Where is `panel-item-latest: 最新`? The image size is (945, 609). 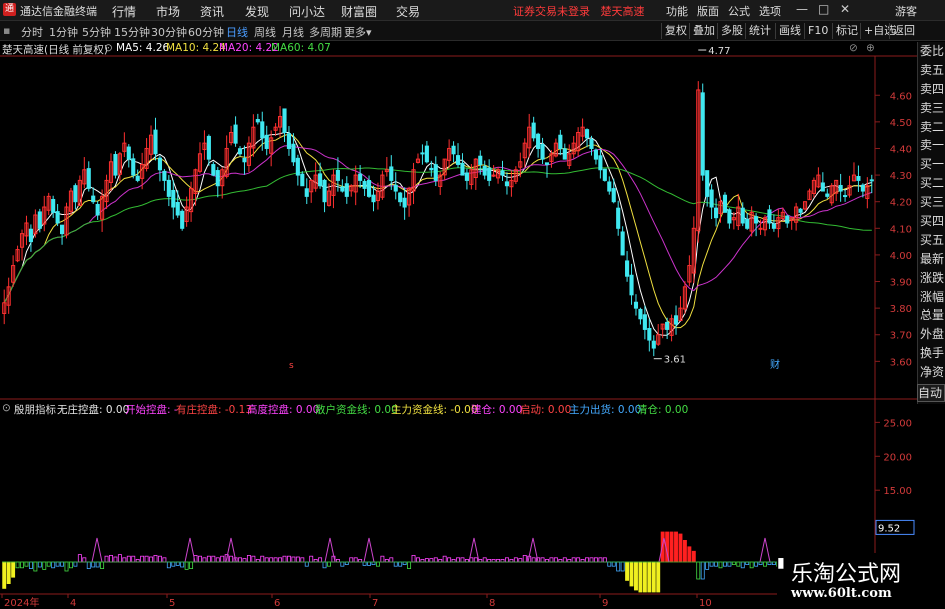
panel-item-latest: 最新 is located at coordinates (931, 259).